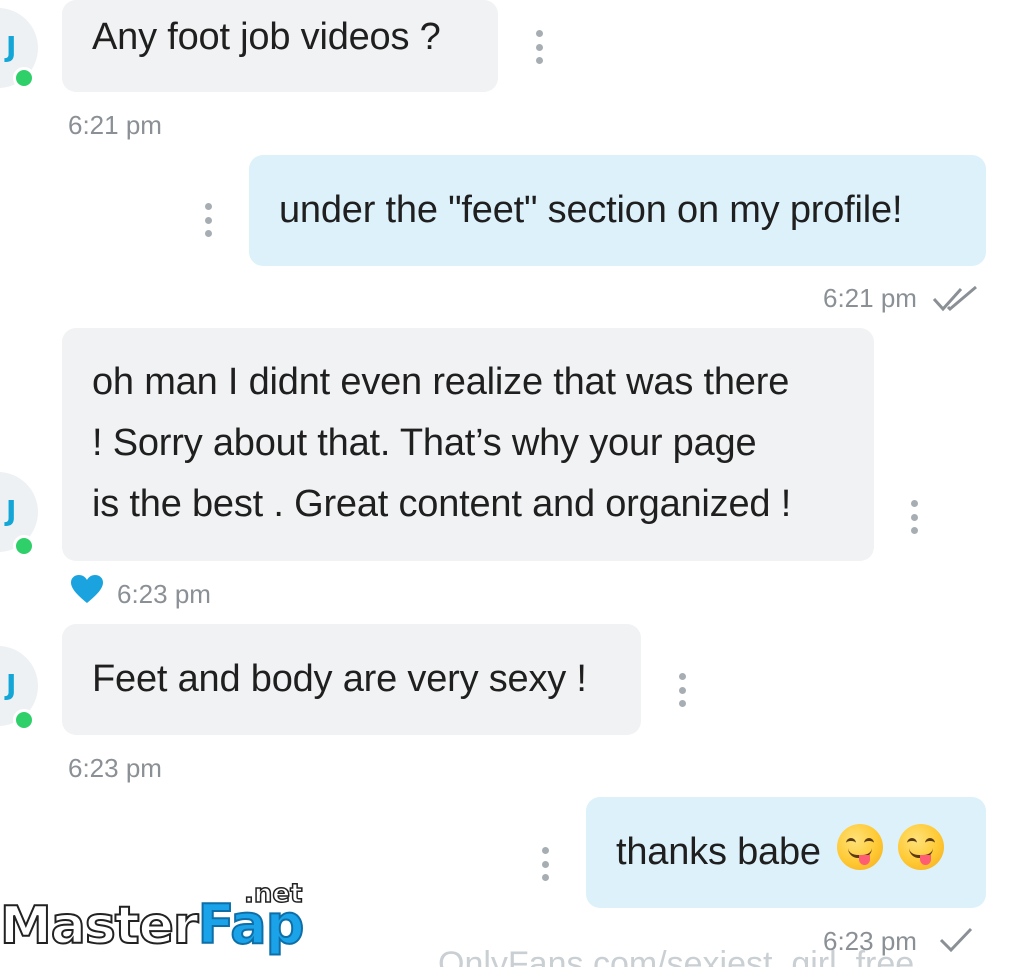 The image size is (1026, 967). Describe the element at coordinates (954, 298) in the screenshot. I see `double-check-icon` at that location.